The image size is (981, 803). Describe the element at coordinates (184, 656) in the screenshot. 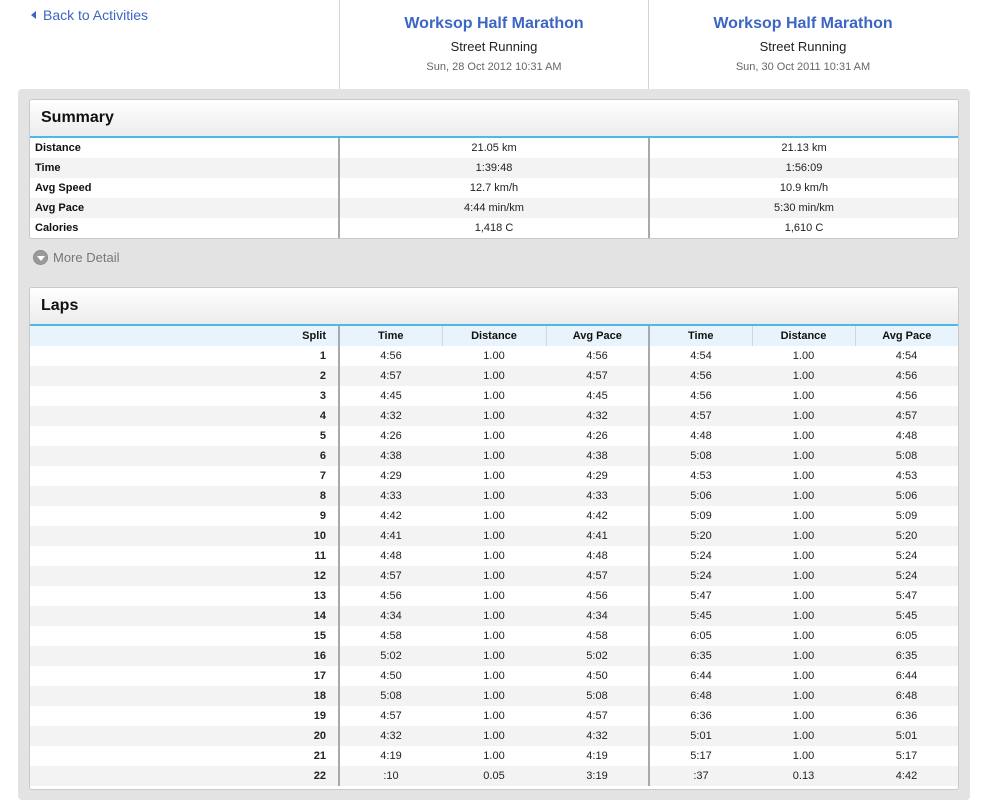

I see `split-cell: 16` at that location.